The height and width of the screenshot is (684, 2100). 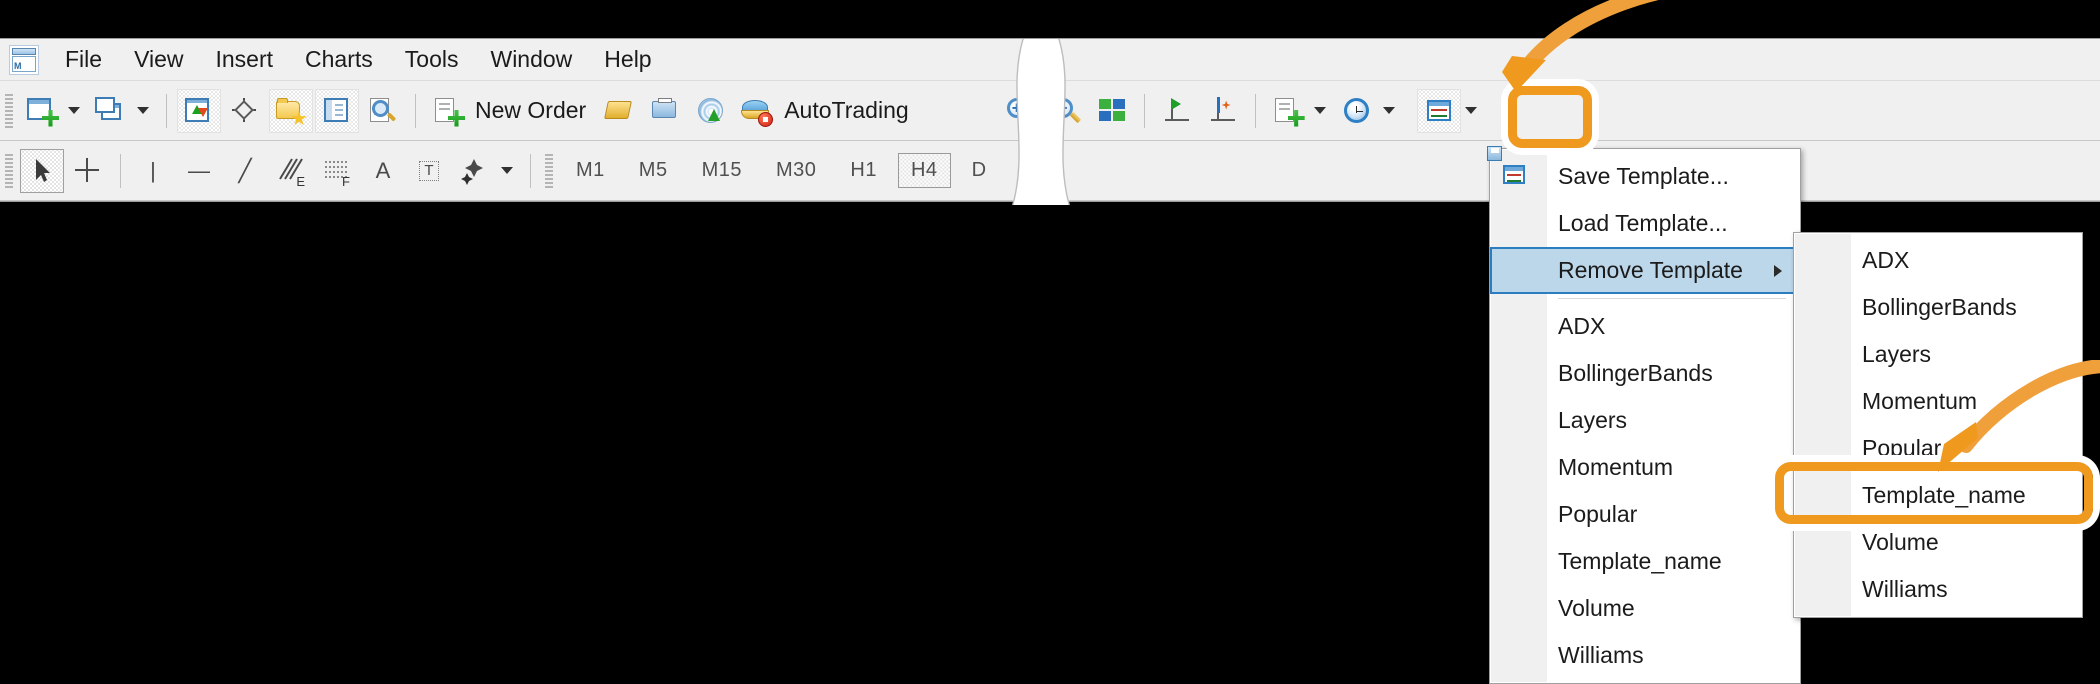 I want to click on crosshair-tool, so click(x=88, y=171).